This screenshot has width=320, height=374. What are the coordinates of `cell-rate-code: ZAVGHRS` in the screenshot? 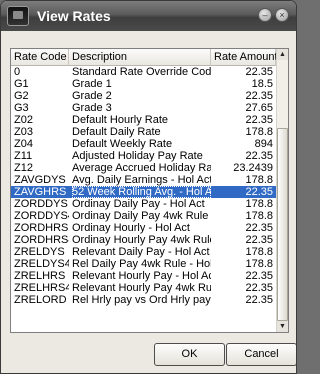 It's located at (40, 192).